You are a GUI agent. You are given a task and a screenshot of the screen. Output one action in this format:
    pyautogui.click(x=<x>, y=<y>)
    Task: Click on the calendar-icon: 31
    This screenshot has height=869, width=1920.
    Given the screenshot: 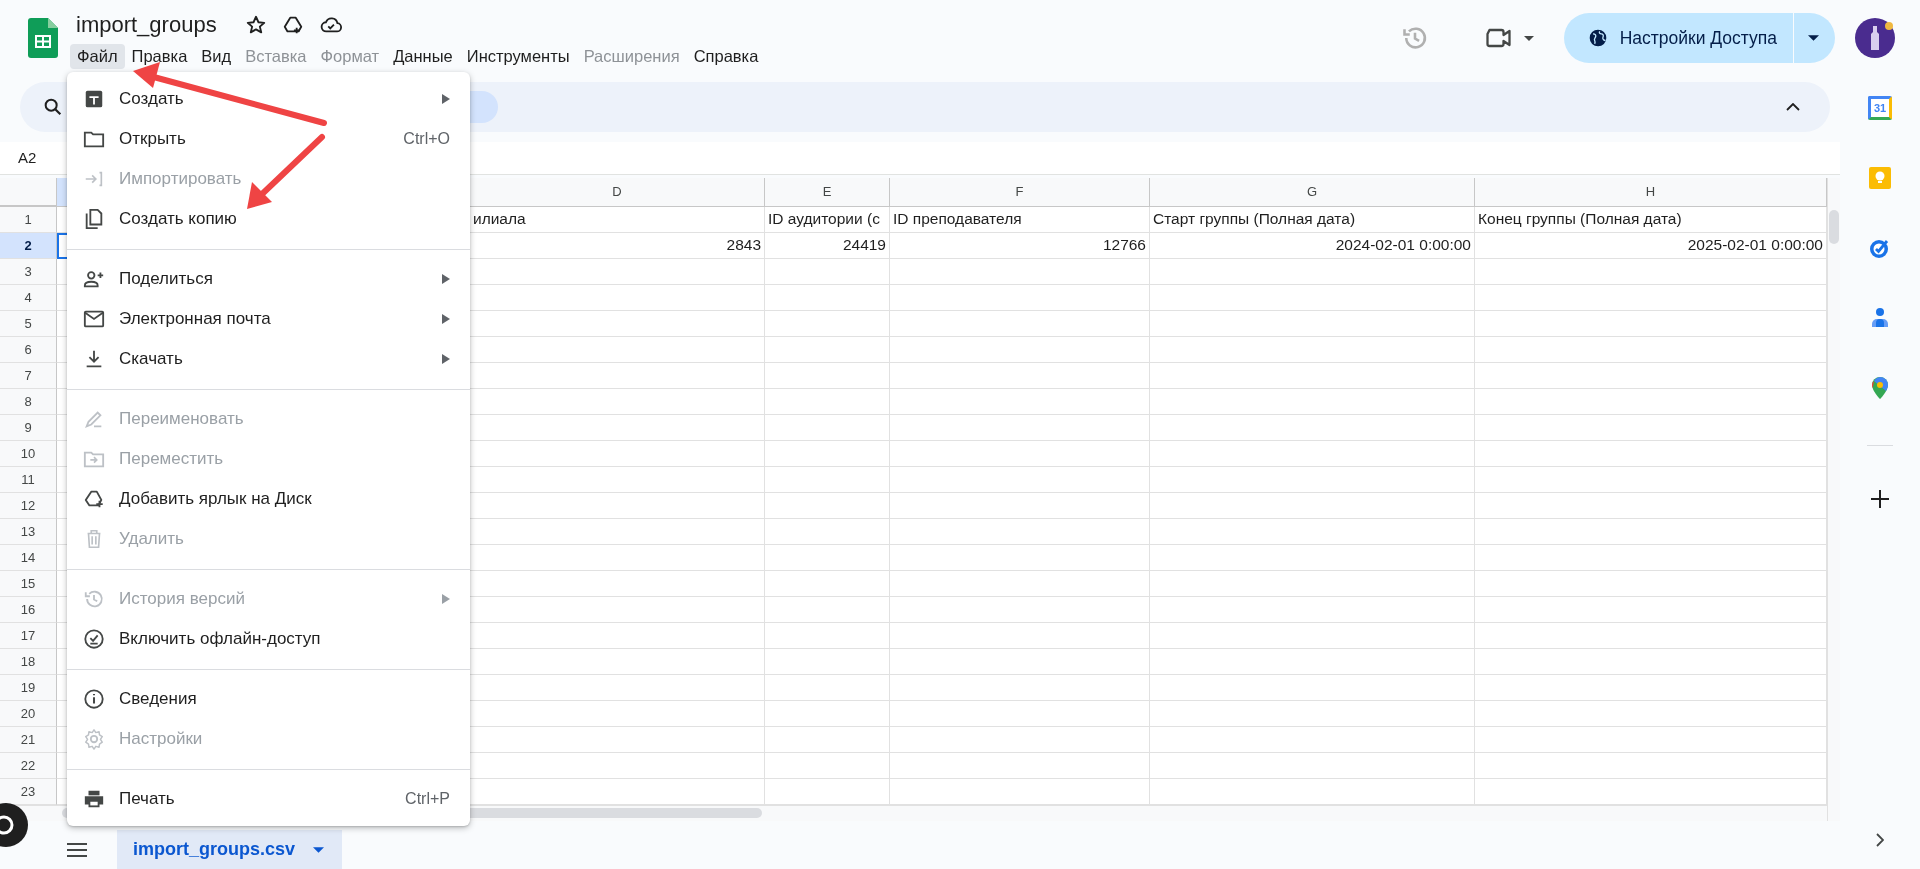 What is the action you would take?
    pyautogui.click(x=1880, y=108)
    